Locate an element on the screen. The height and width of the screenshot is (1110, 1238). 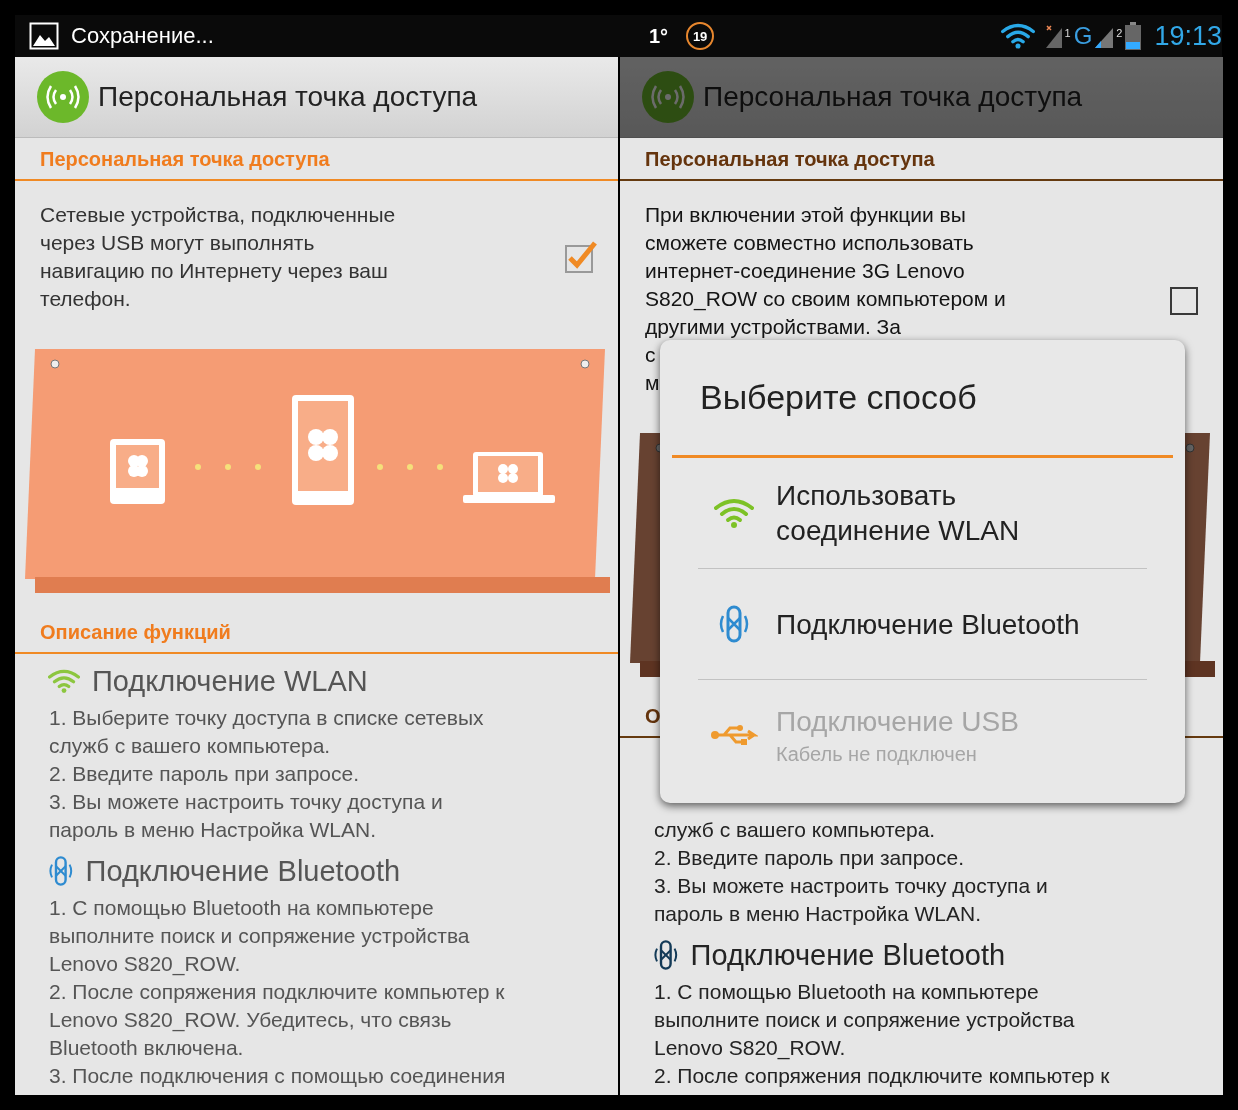
feature-title: Подключение WLAN is located at coordinates (230, 681).